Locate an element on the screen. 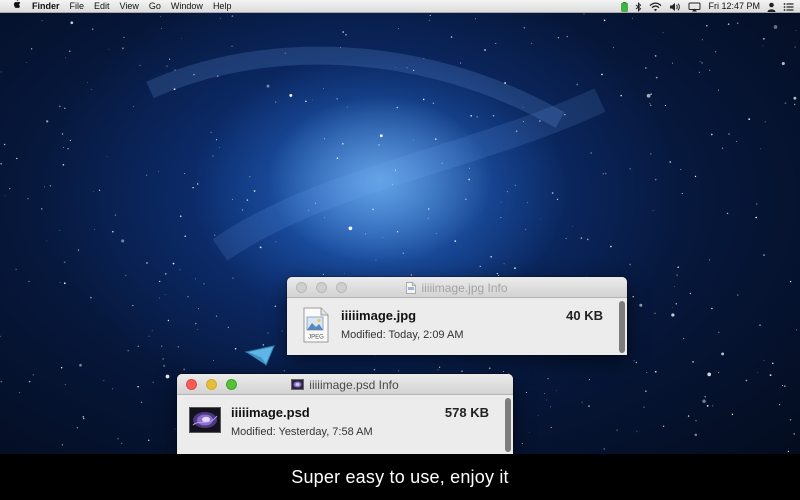 The image size is (800, 500). wifi-icon is located at coordinates (655, 6).